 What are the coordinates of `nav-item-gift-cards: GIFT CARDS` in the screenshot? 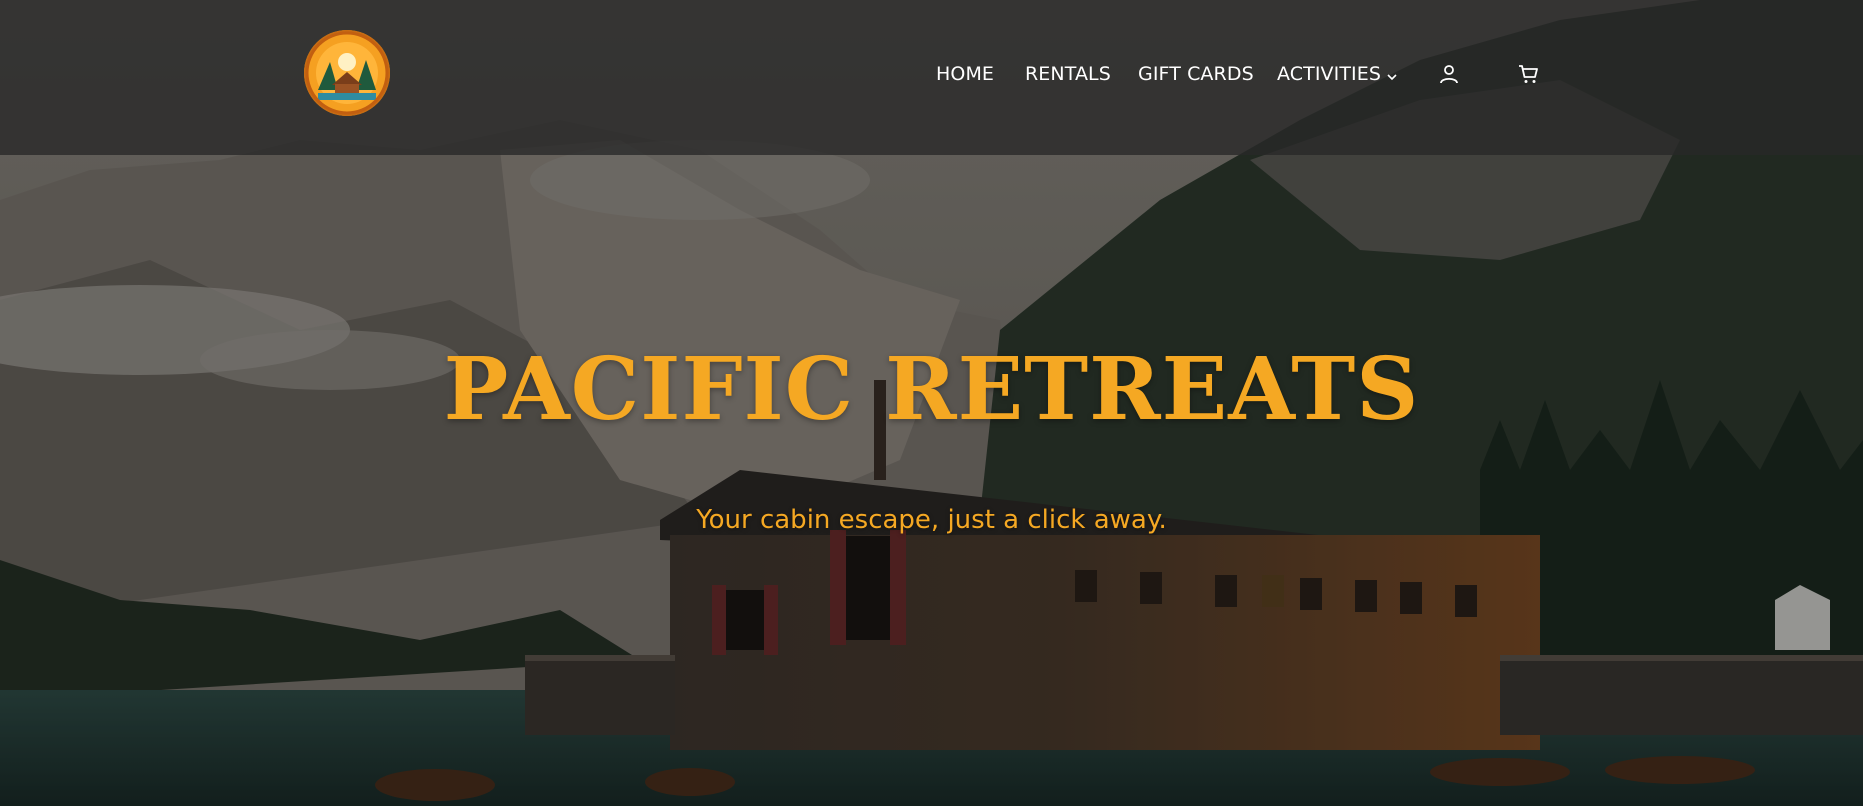 It's located at (1196, 74).